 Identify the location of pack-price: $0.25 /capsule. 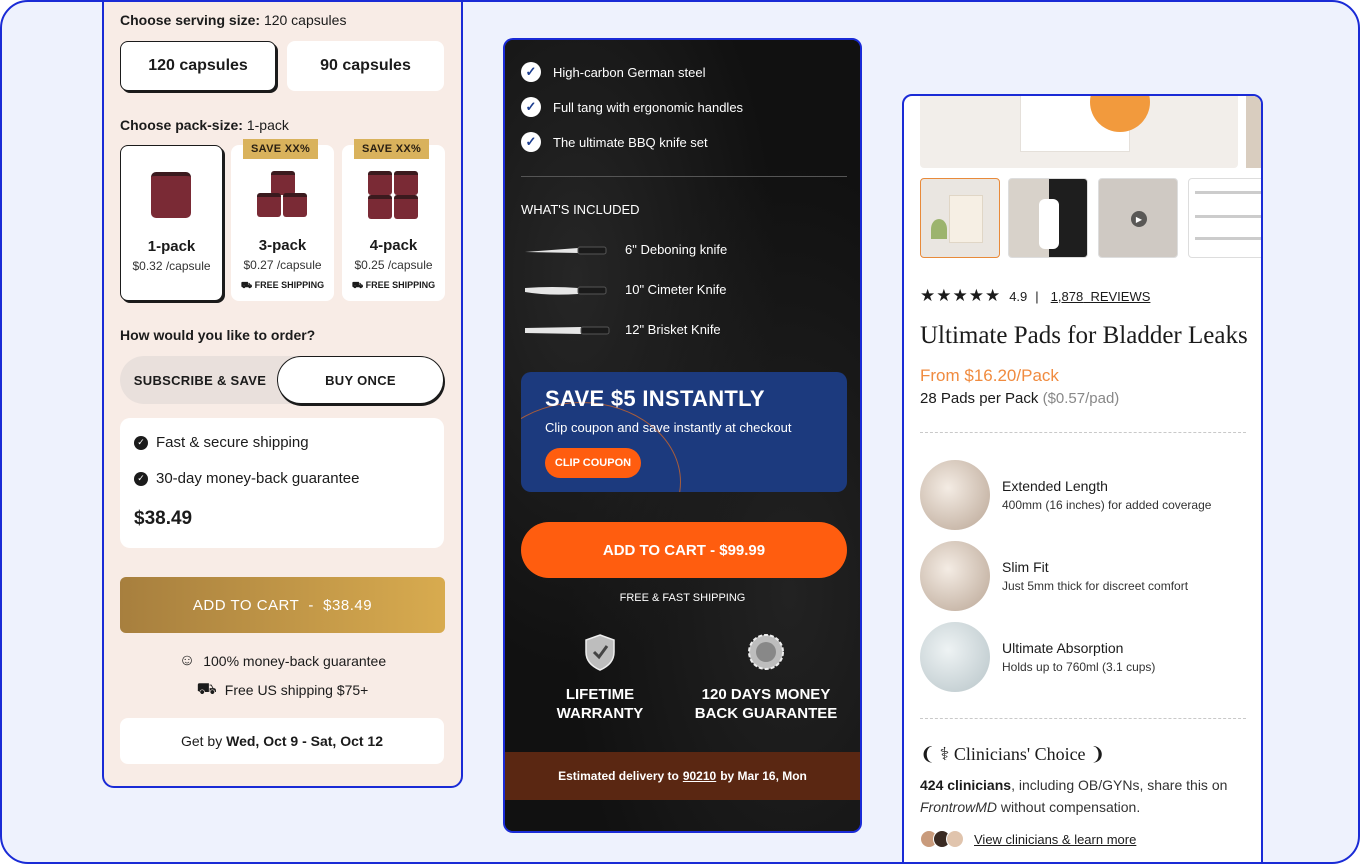
(393, 265).